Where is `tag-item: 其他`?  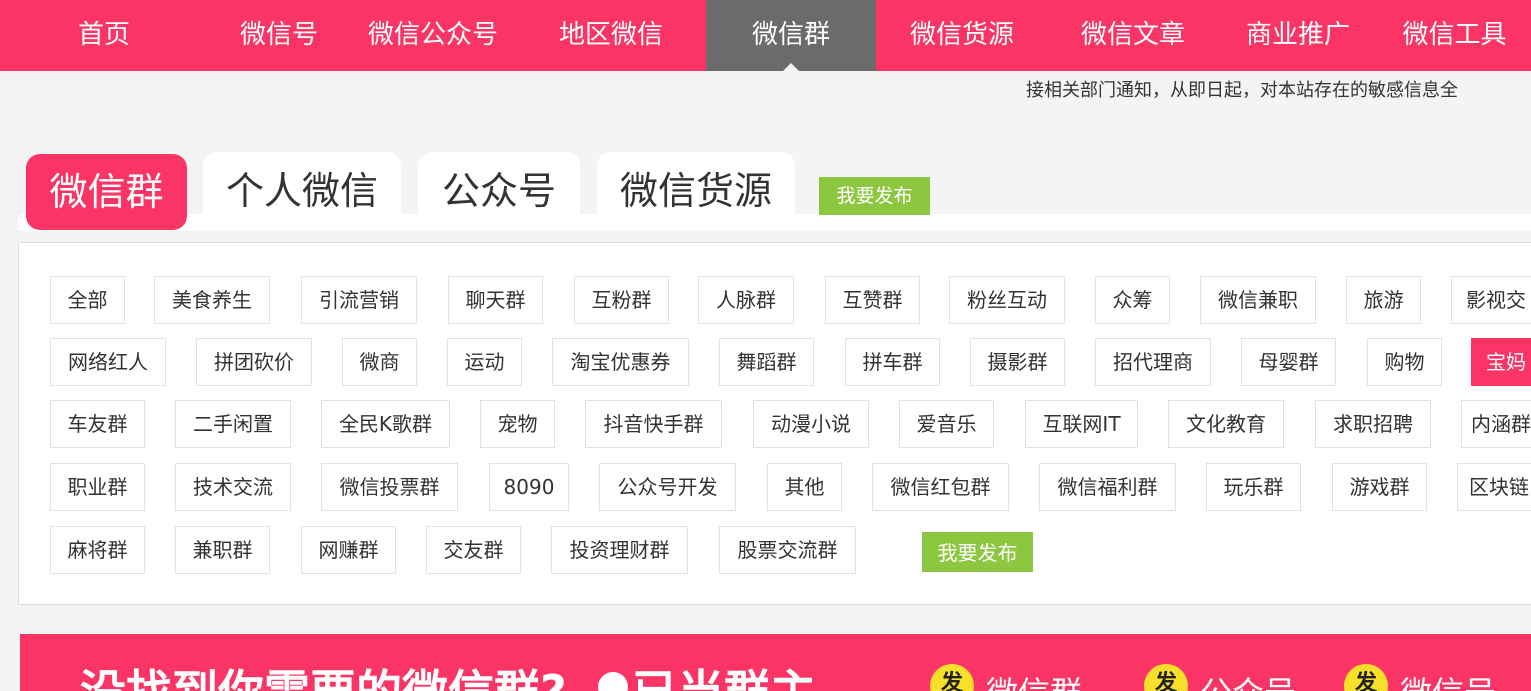 tag-item: 其他 is located at coordinates (804, 487).